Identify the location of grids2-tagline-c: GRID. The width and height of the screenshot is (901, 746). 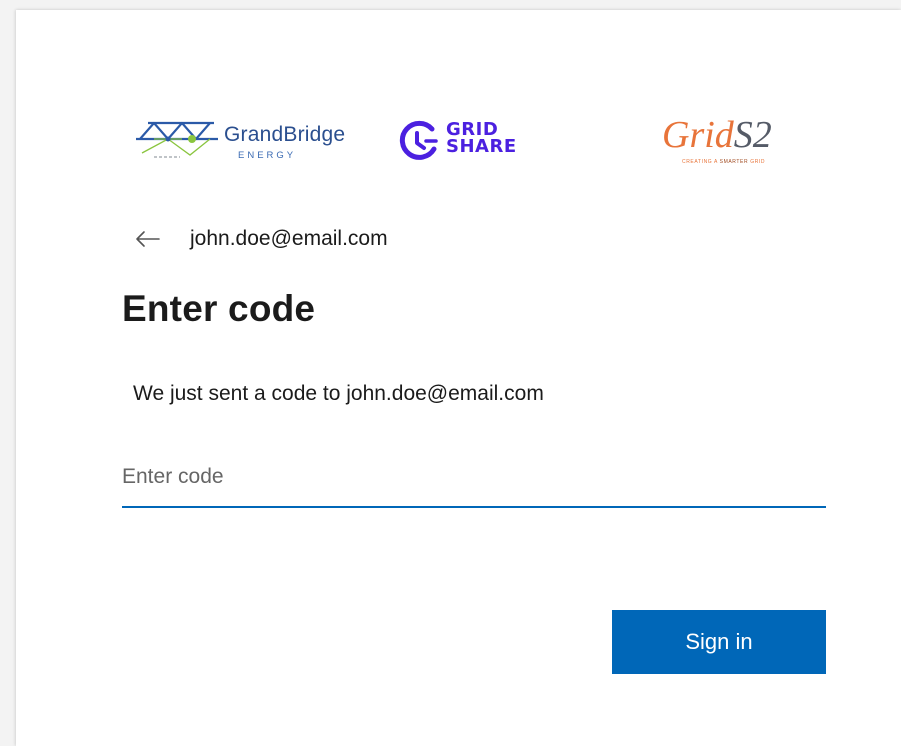
(758, 162).